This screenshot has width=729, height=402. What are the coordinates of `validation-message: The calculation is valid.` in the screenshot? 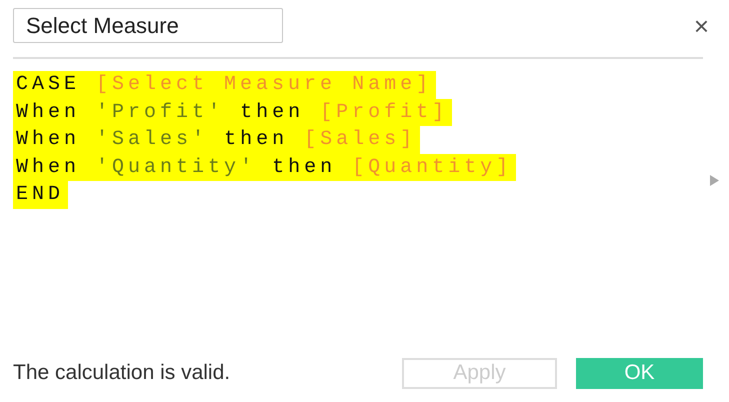 It's located at (122, 373).